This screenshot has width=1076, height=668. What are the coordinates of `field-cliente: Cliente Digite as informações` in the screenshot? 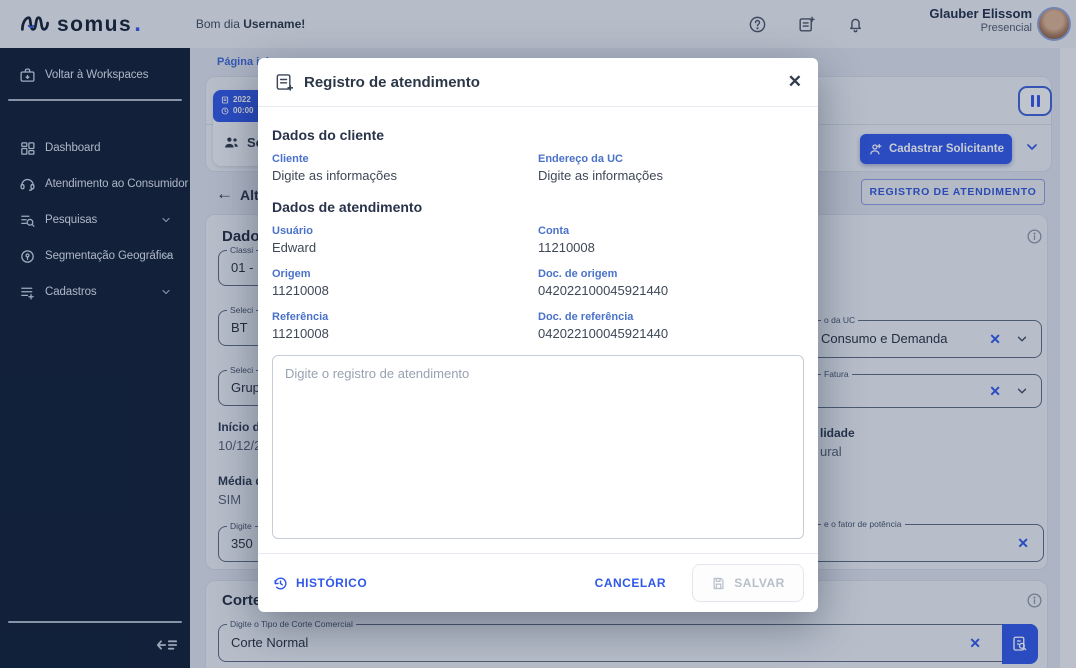 It's located at (334, 168).